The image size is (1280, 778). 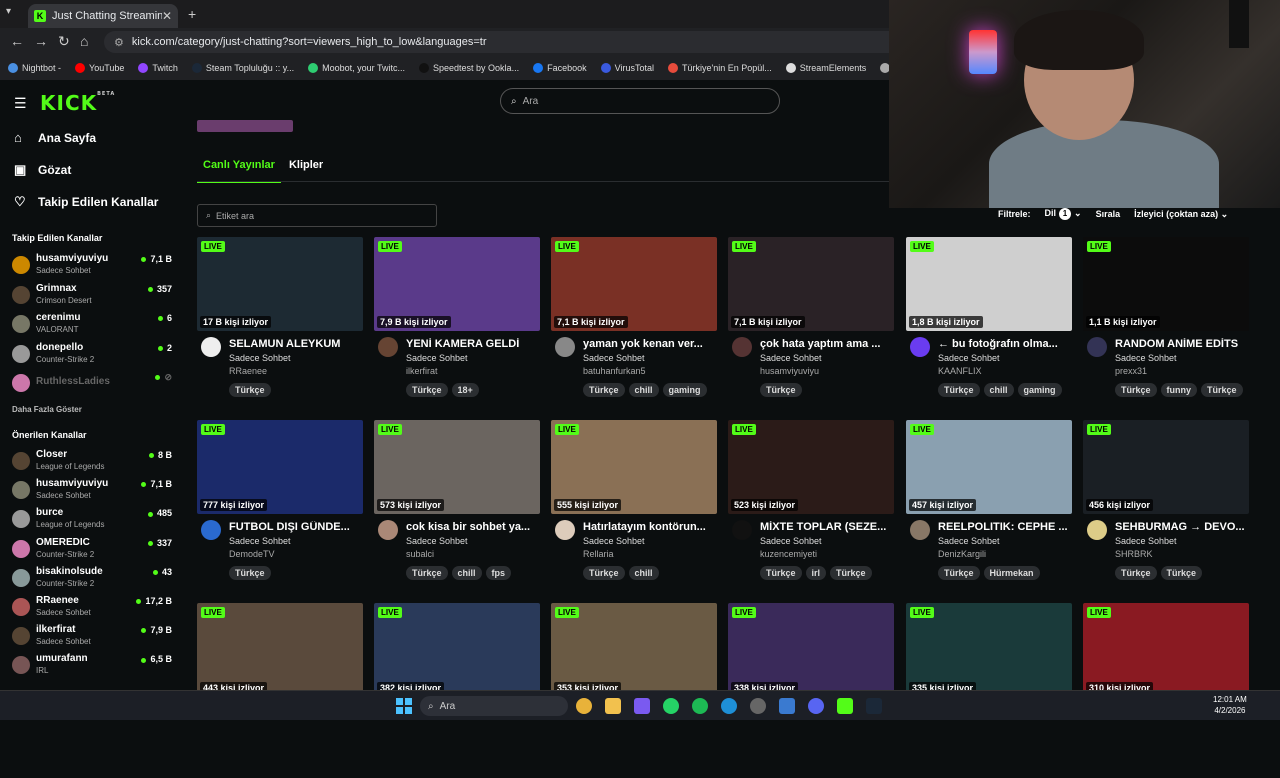 What do you see at coordinates (1179, 390) in the screenshot?
I see `tag-chip: funny` at bounding box center [1179, 390].